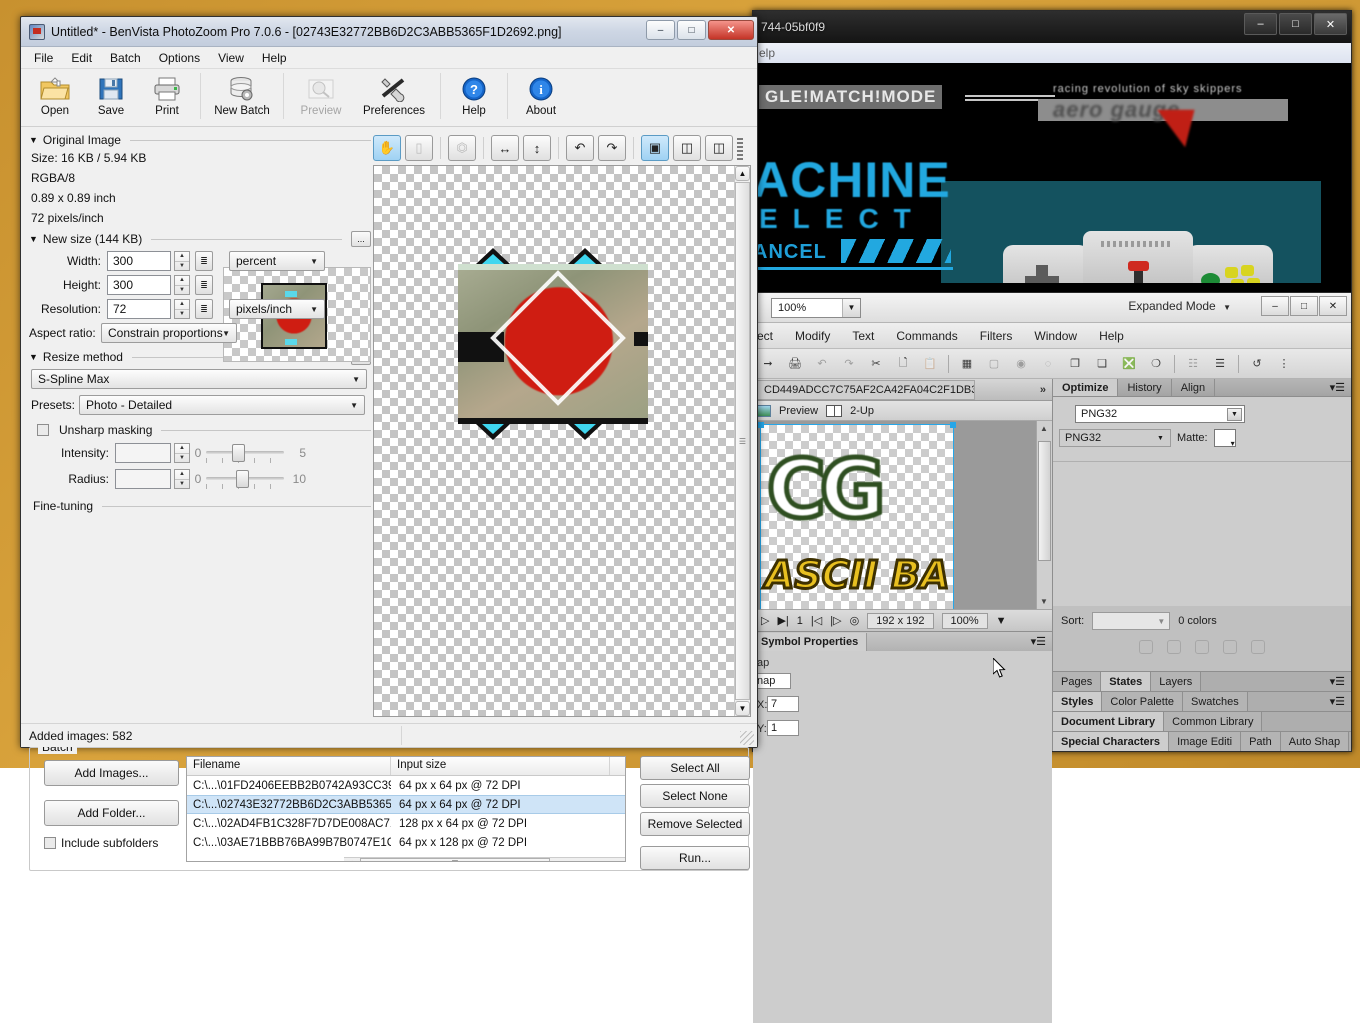 The width and height of the screenshot is (1360, 1023). What do you see at coordinates (700, 30) in the screenshot?
I see `photozoom-window-controls: – □ ✕` at bounding box center [700, 30].